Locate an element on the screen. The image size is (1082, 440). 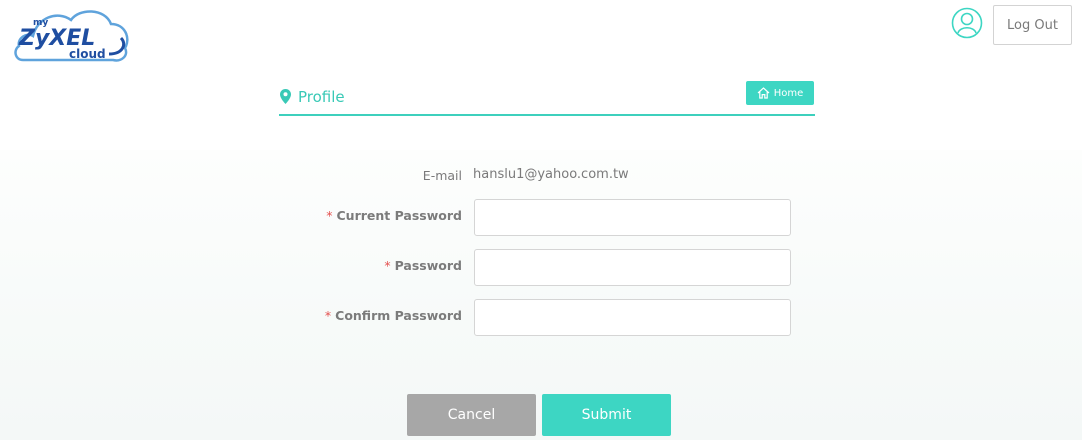
home-button: Home is located at coordinates (780, 93).